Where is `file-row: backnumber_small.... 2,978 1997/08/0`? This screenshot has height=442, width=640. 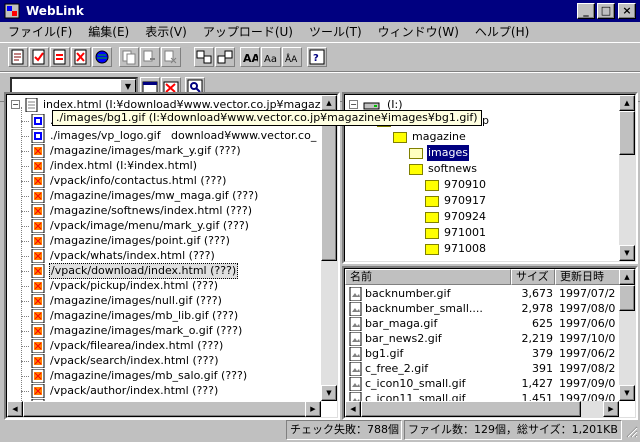 file-row: backnumber_small.... 2,978 1997/08/0 is located at coordinates (484, 309).